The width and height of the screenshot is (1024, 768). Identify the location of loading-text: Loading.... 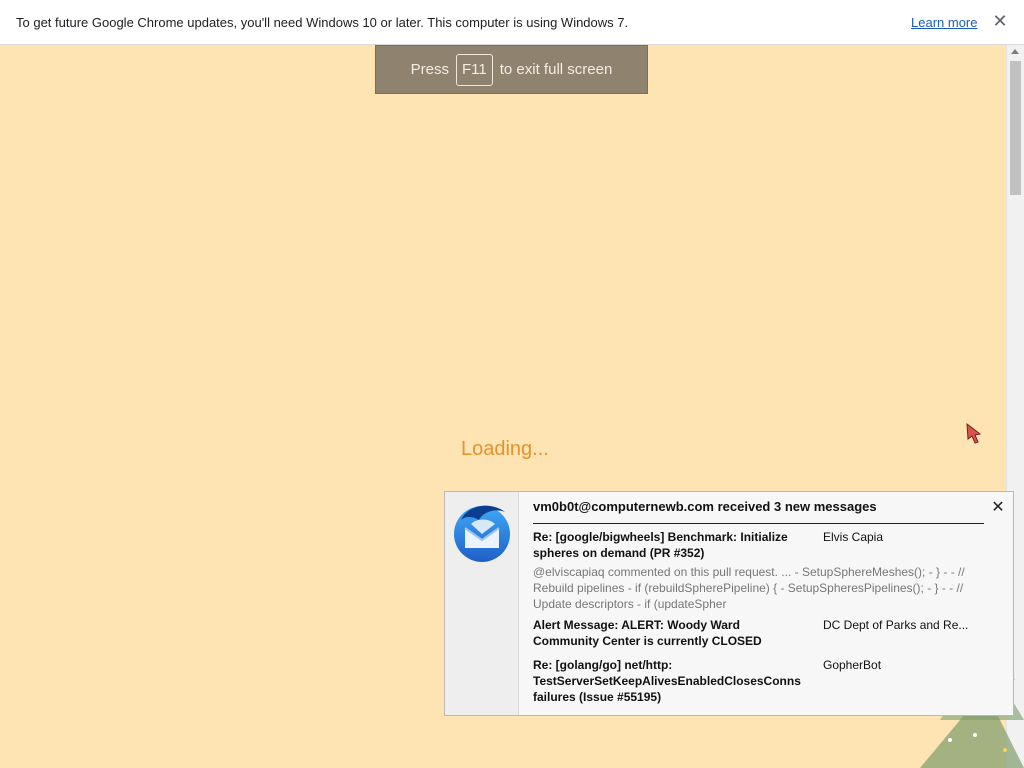
(505, 449).